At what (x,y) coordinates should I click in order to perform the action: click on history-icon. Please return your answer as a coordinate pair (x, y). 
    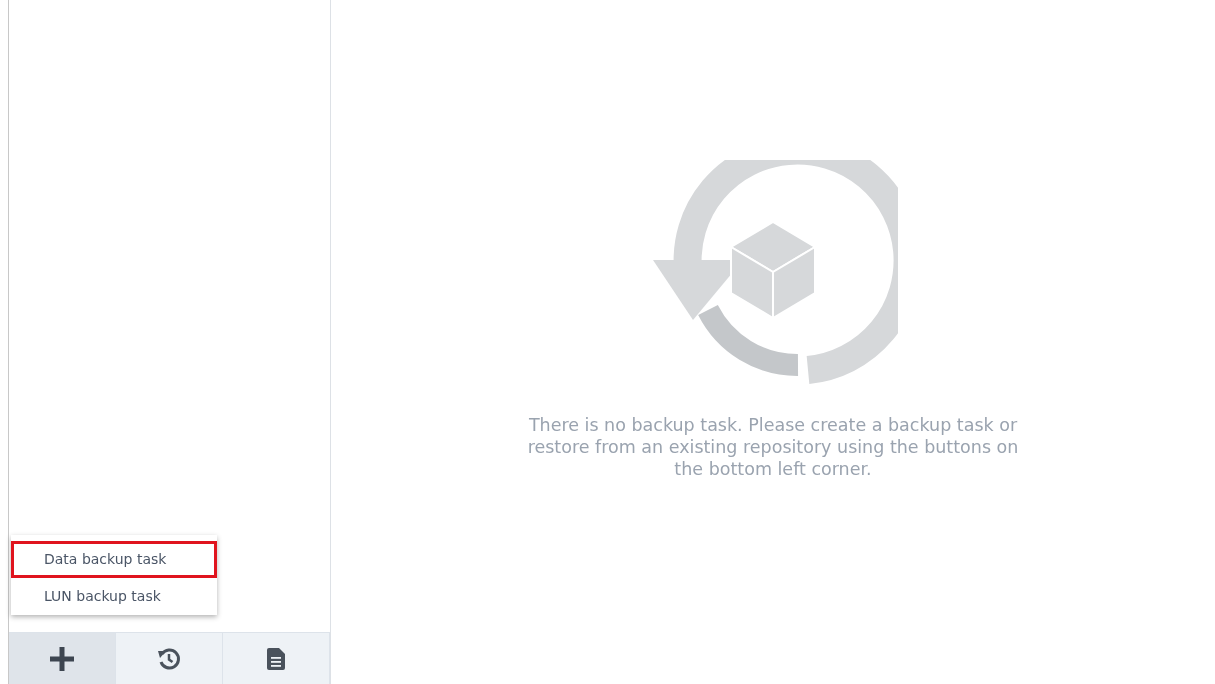
    Looking at the image, I should click on (169, 658).